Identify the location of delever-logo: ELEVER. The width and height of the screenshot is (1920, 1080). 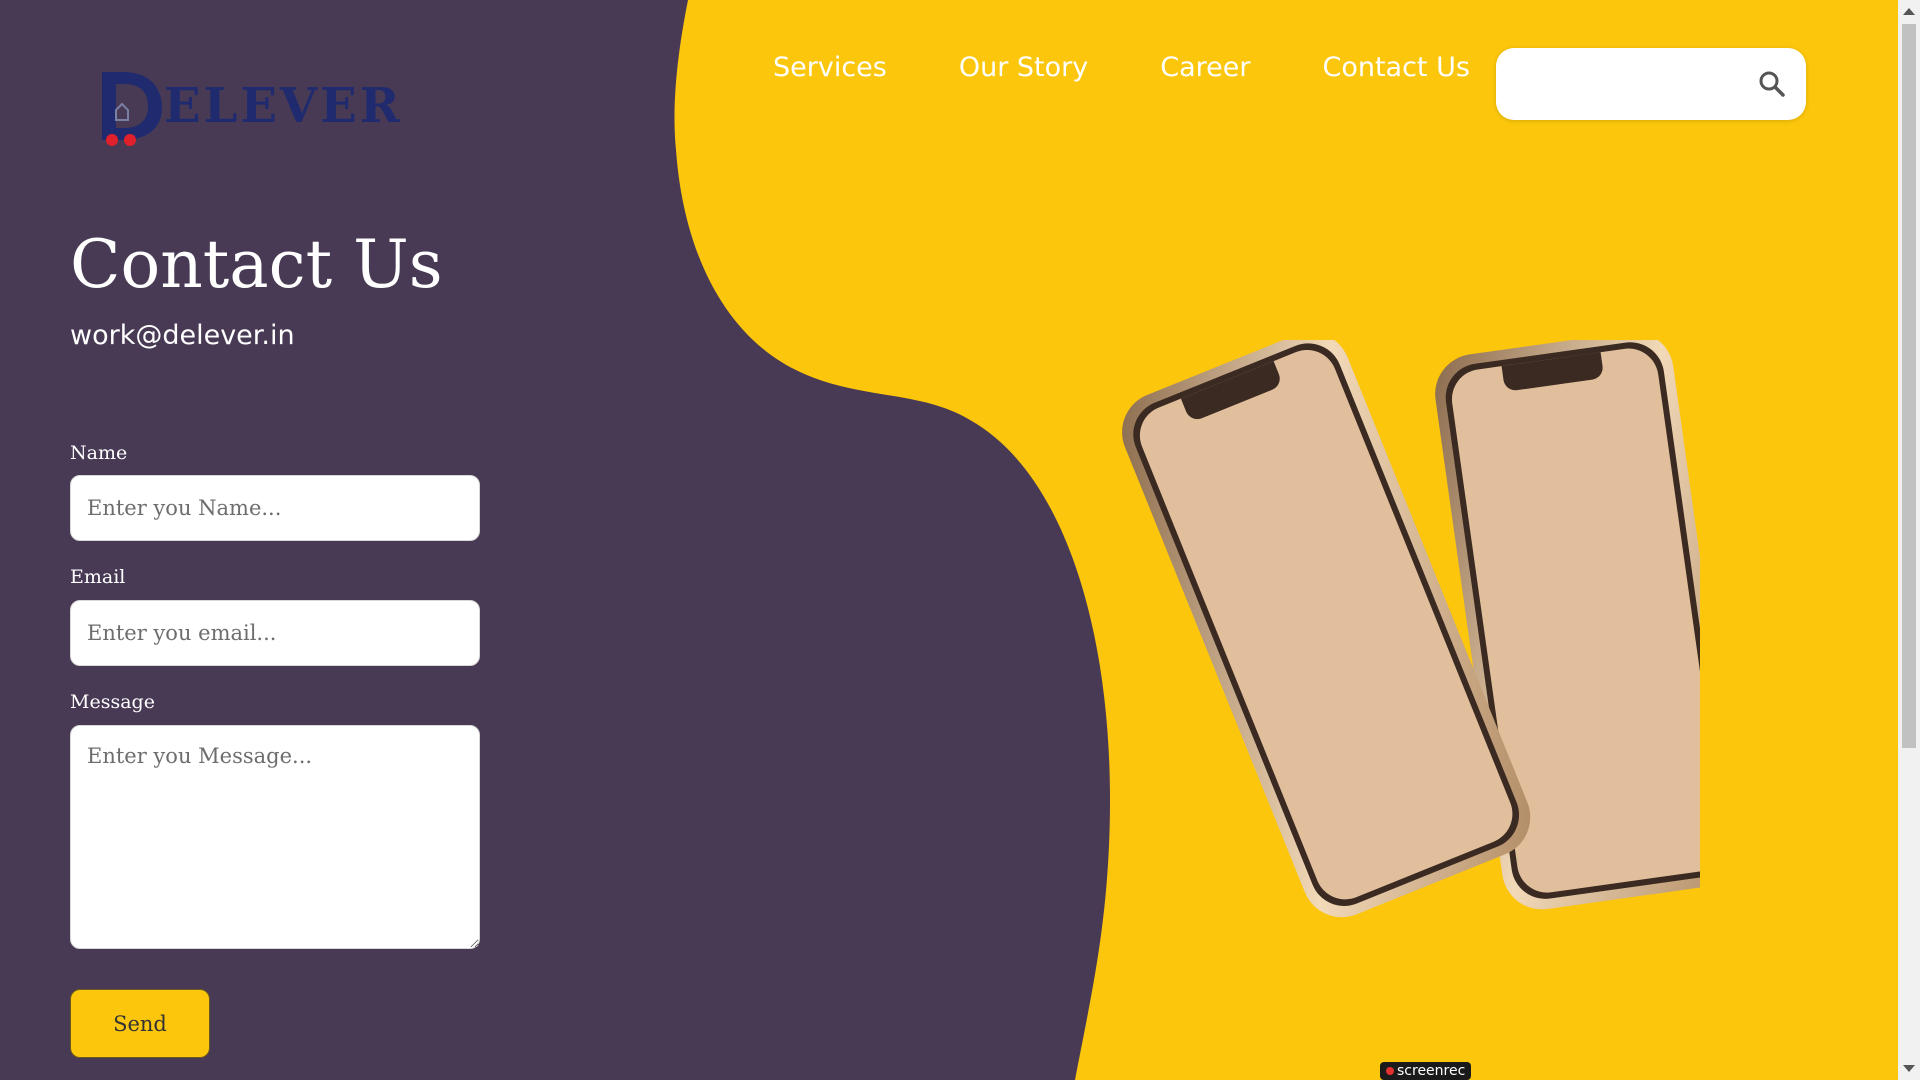
(249, 108).